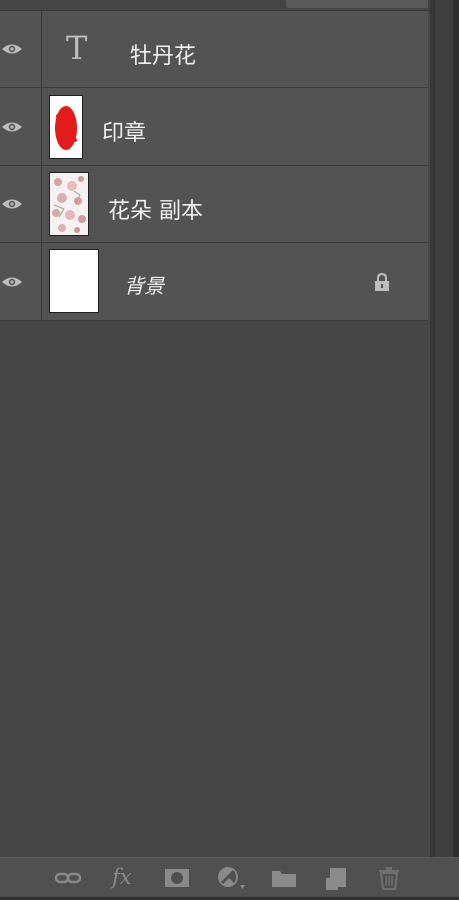  I want to click on panel-top-strip, so click(215, 5).